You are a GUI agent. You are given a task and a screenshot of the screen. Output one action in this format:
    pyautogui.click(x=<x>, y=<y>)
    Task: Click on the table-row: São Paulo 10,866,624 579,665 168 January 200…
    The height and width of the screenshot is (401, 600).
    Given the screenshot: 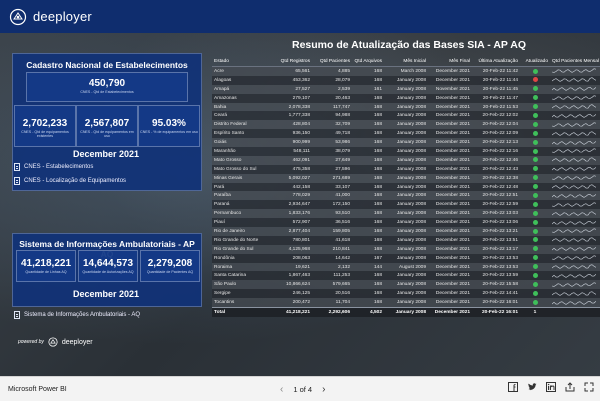 What is the action you would take?
    pyautogui.click(x=406, y=285)
    